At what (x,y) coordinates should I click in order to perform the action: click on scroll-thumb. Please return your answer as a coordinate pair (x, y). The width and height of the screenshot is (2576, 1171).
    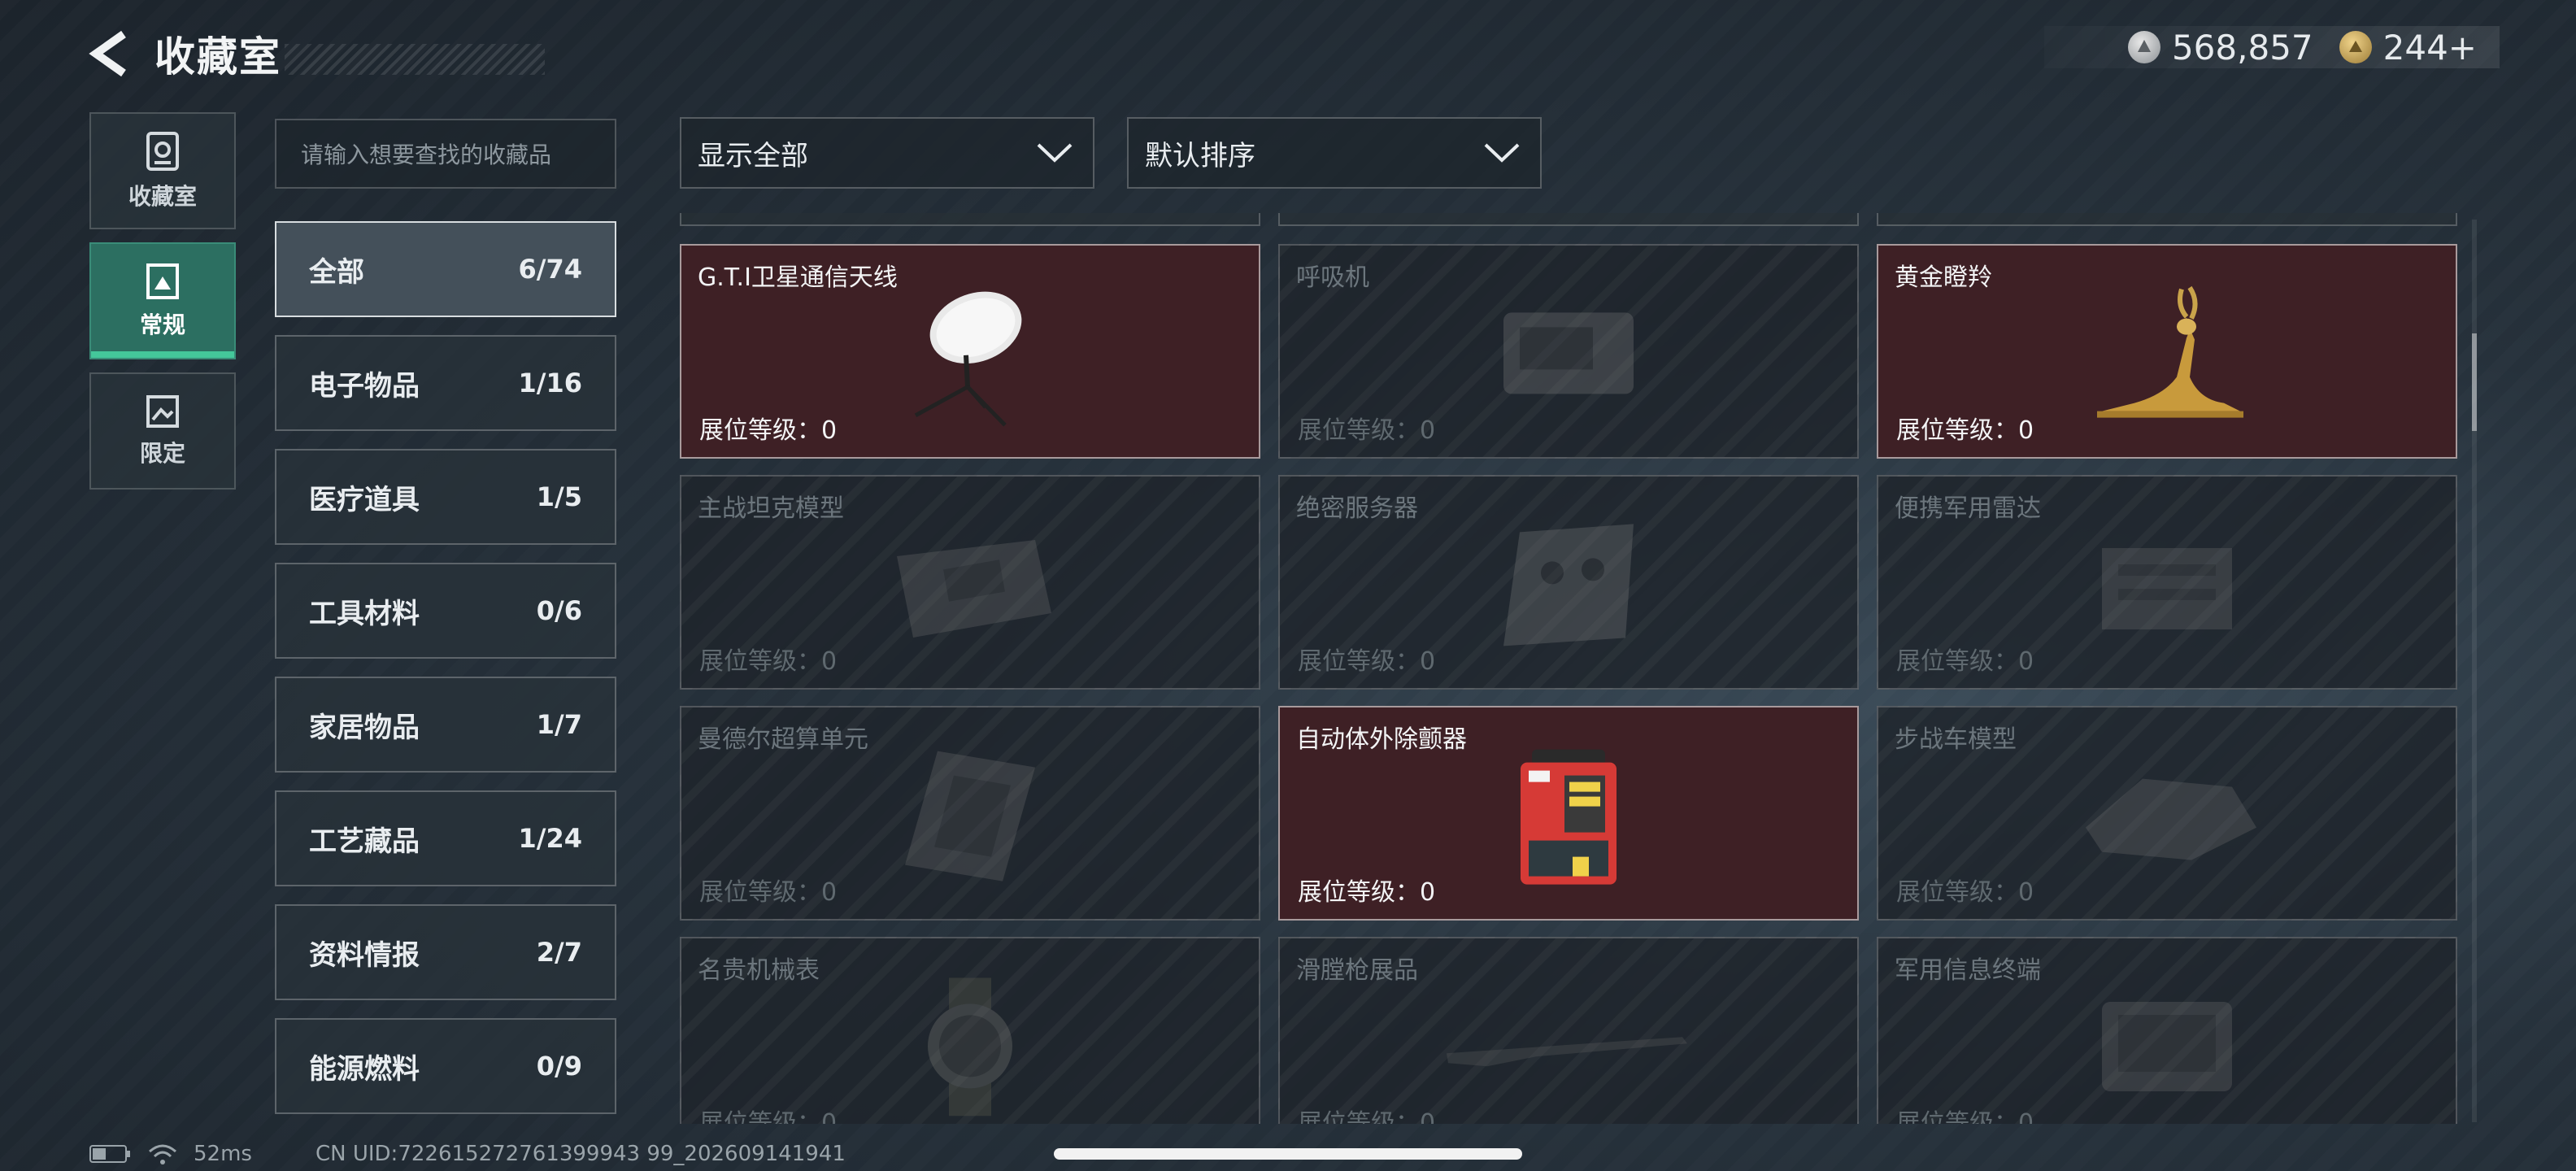
    Looking at the image, I should click on (2475, 382).